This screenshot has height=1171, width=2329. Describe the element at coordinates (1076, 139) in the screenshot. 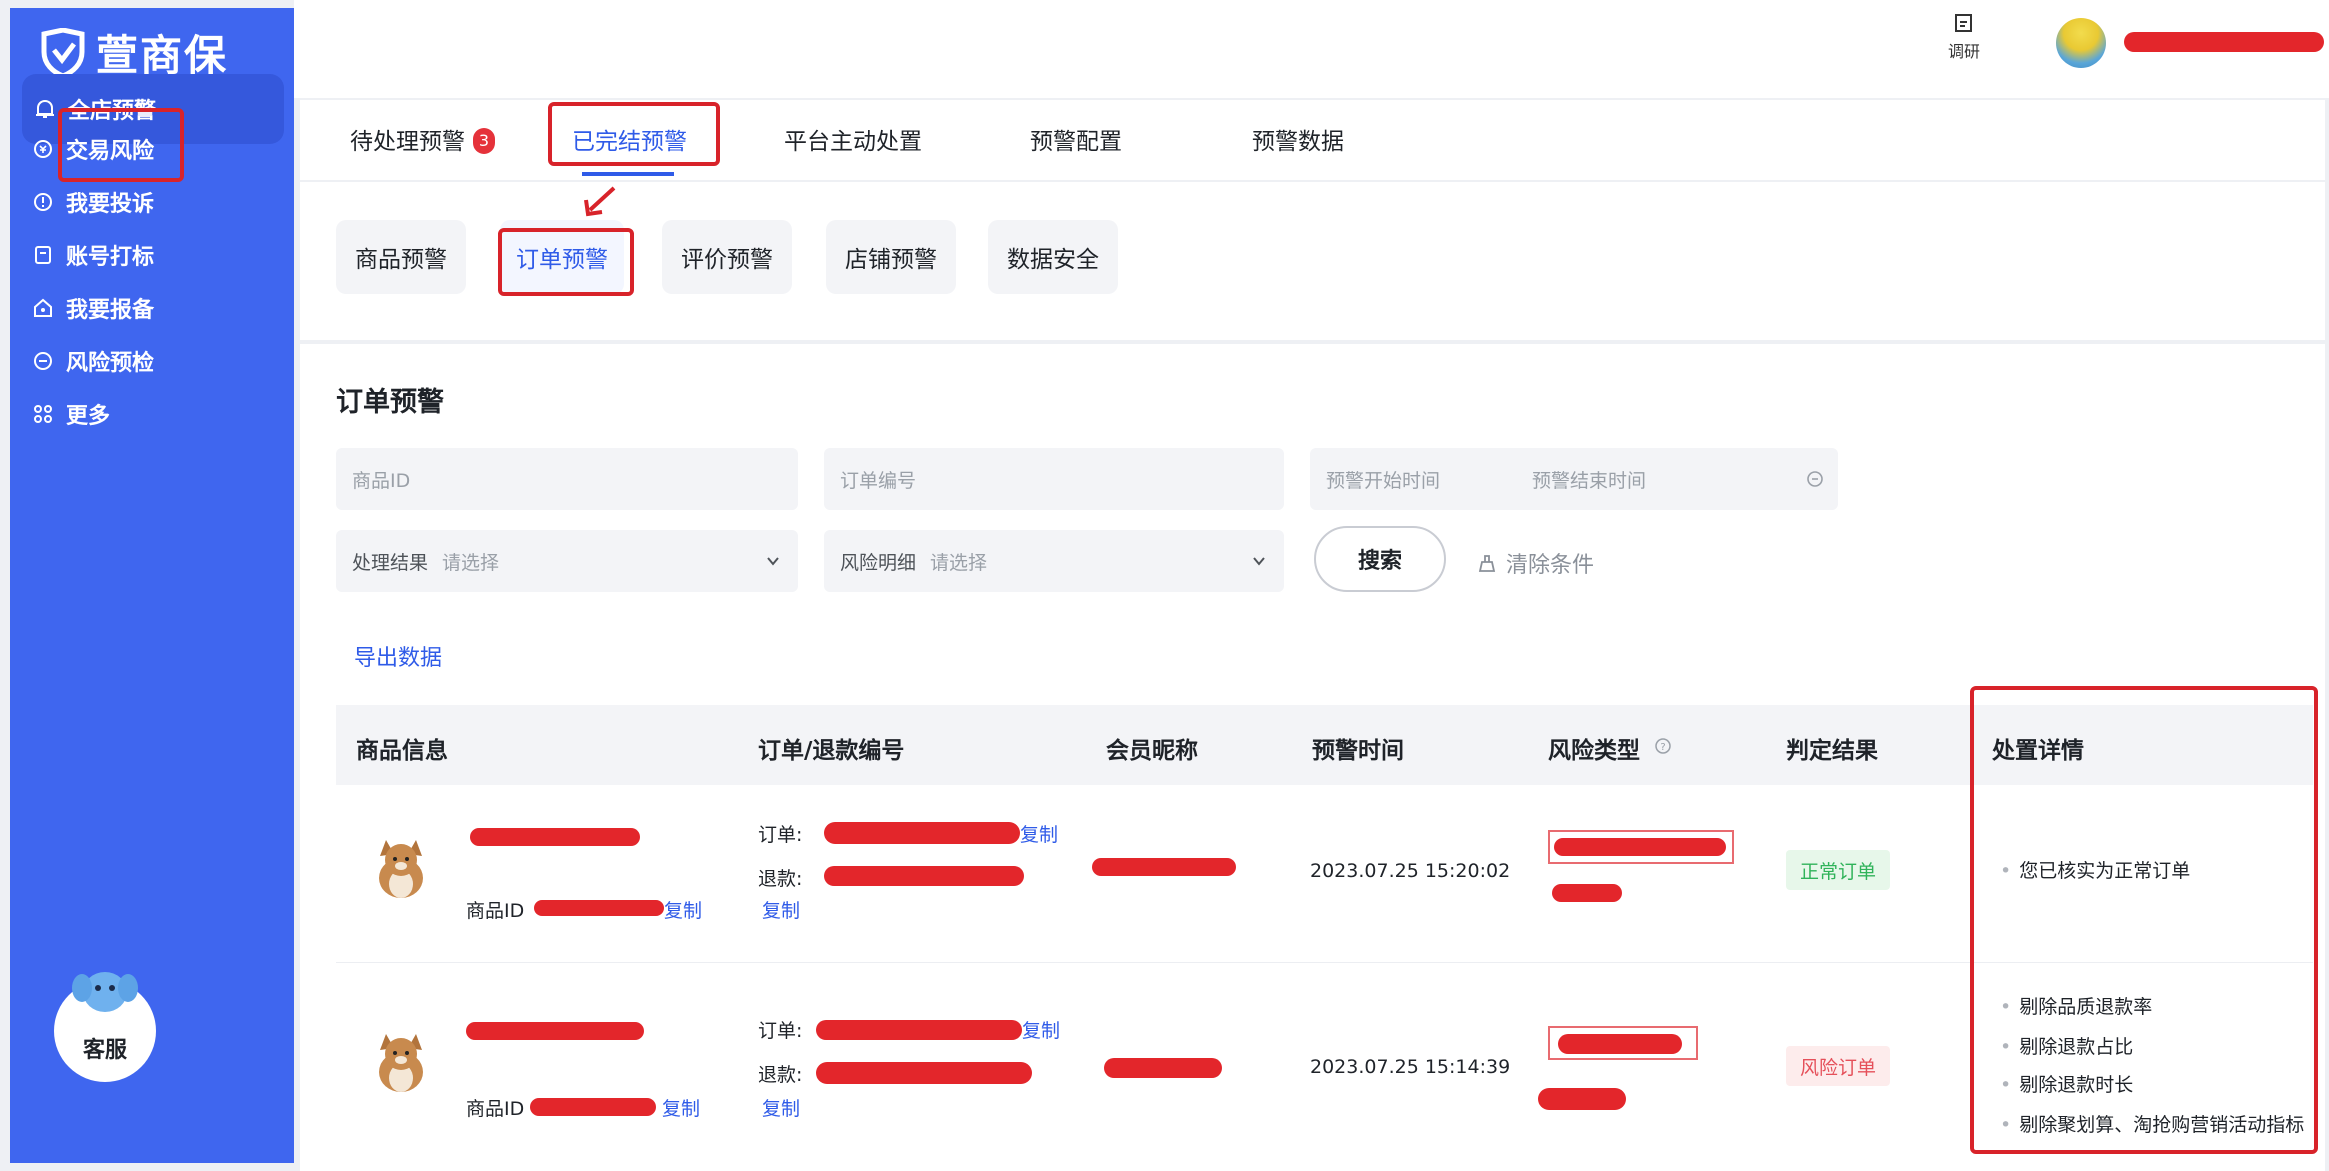

I see `tab-alert-config: 预警配置` at that location.